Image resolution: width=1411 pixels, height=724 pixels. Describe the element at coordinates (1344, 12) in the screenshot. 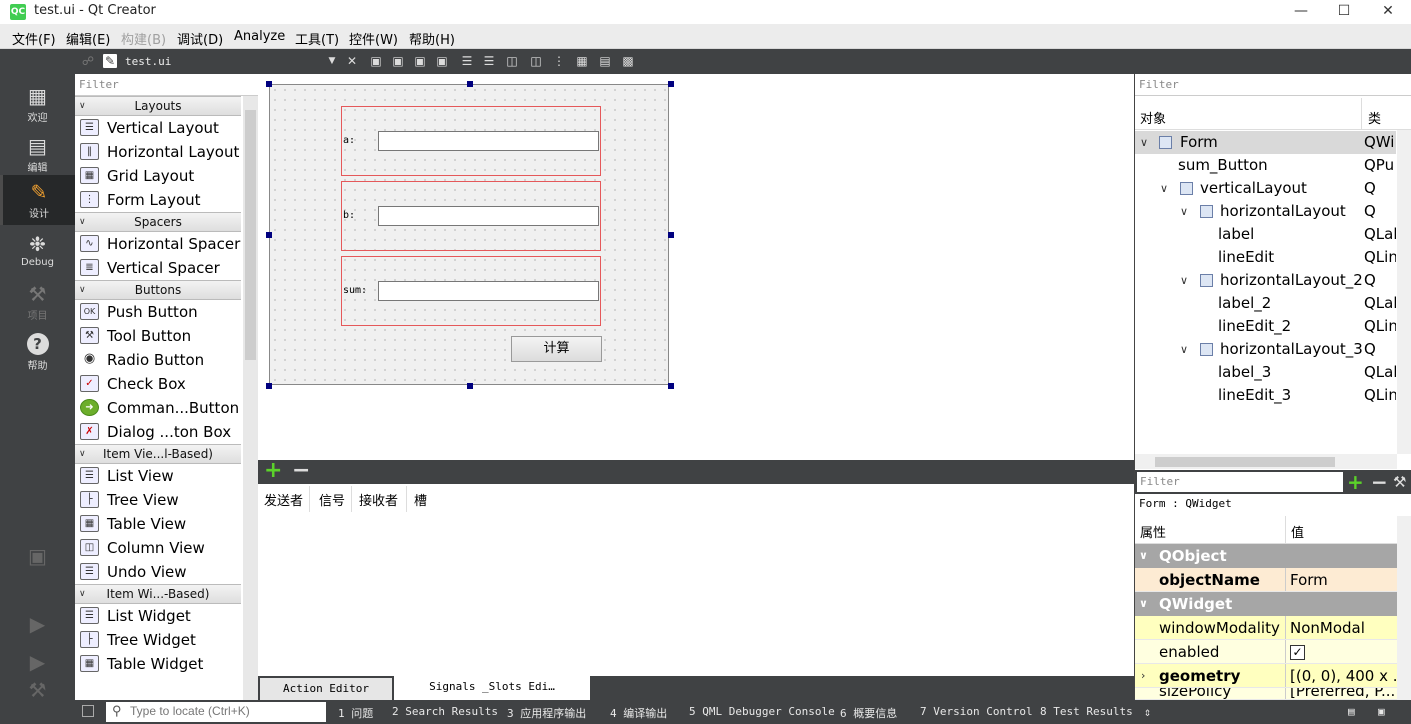

I see `maximize-icon: ☐` at that location.